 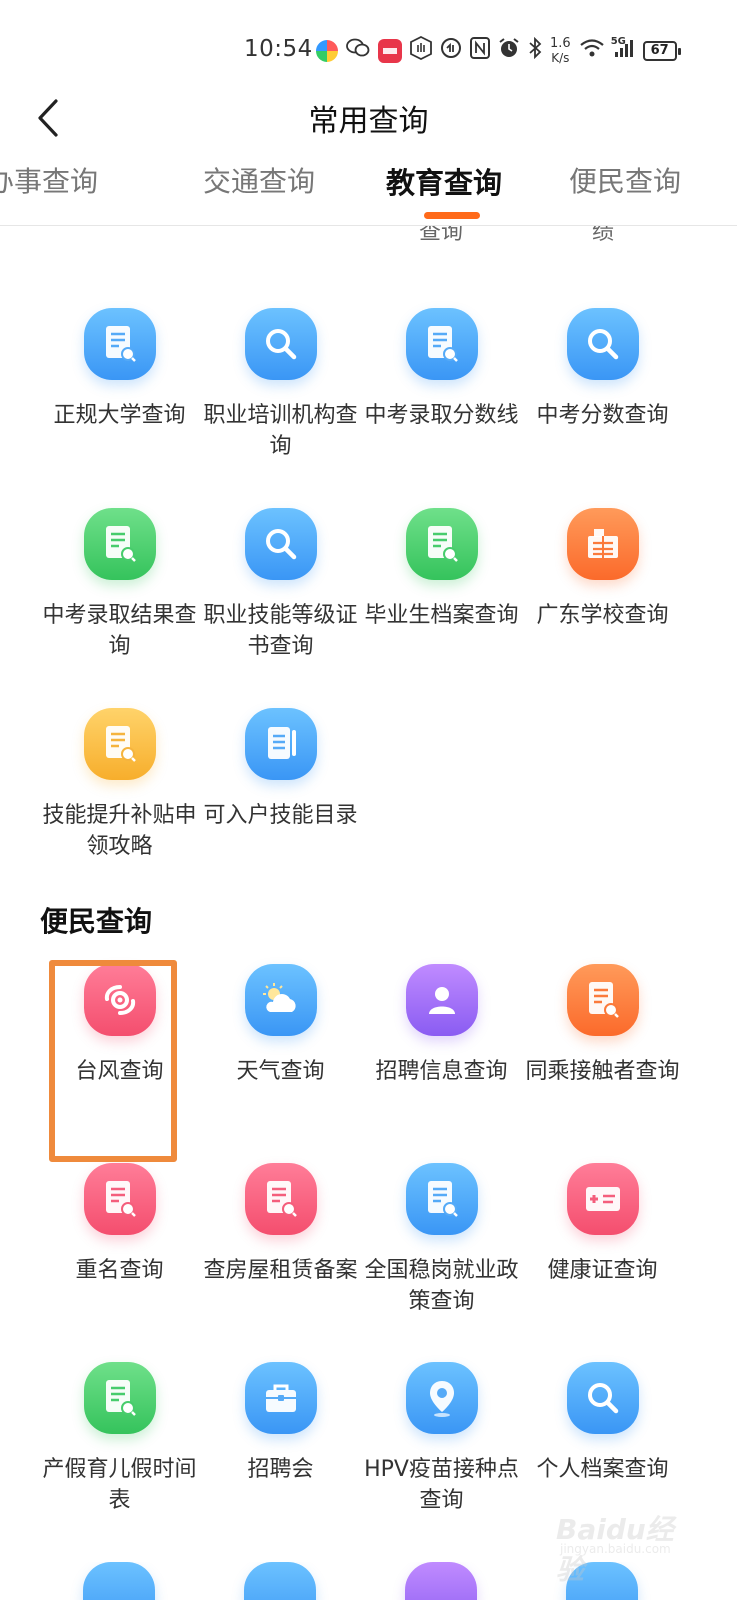 I want to click on app-notification-icon, so click(x=327, y=50).